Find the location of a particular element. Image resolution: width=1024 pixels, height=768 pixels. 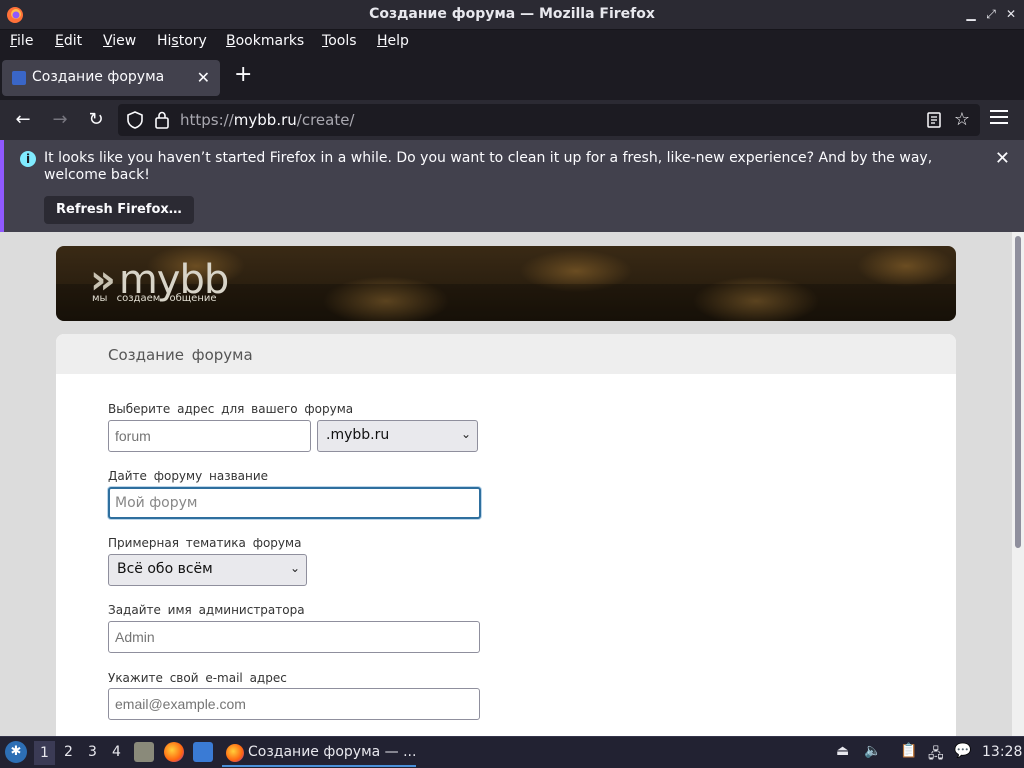

forward-icon: → is located at coordinates (60, 120).